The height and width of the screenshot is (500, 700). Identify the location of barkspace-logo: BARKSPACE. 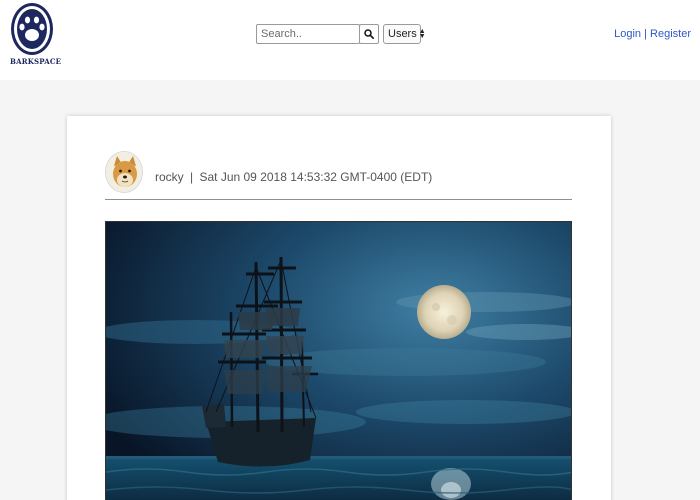
(36, 34).